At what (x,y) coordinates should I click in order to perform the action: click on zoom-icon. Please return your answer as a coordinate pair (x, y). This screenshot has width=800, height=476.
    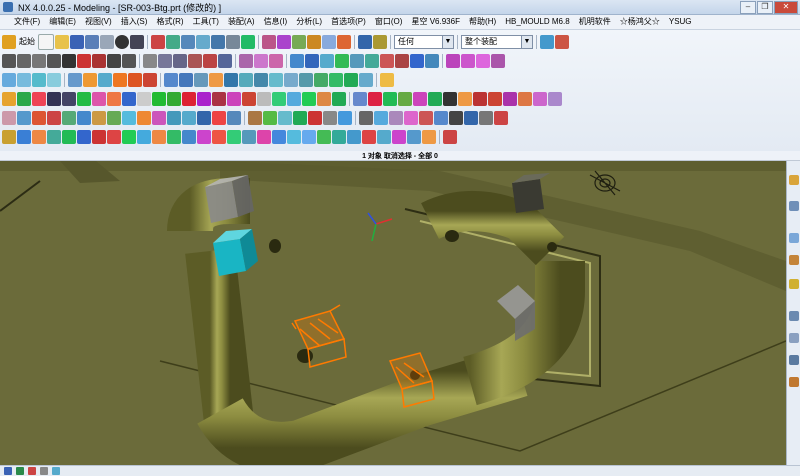
    Looking at the image, I should click on (173, 41).